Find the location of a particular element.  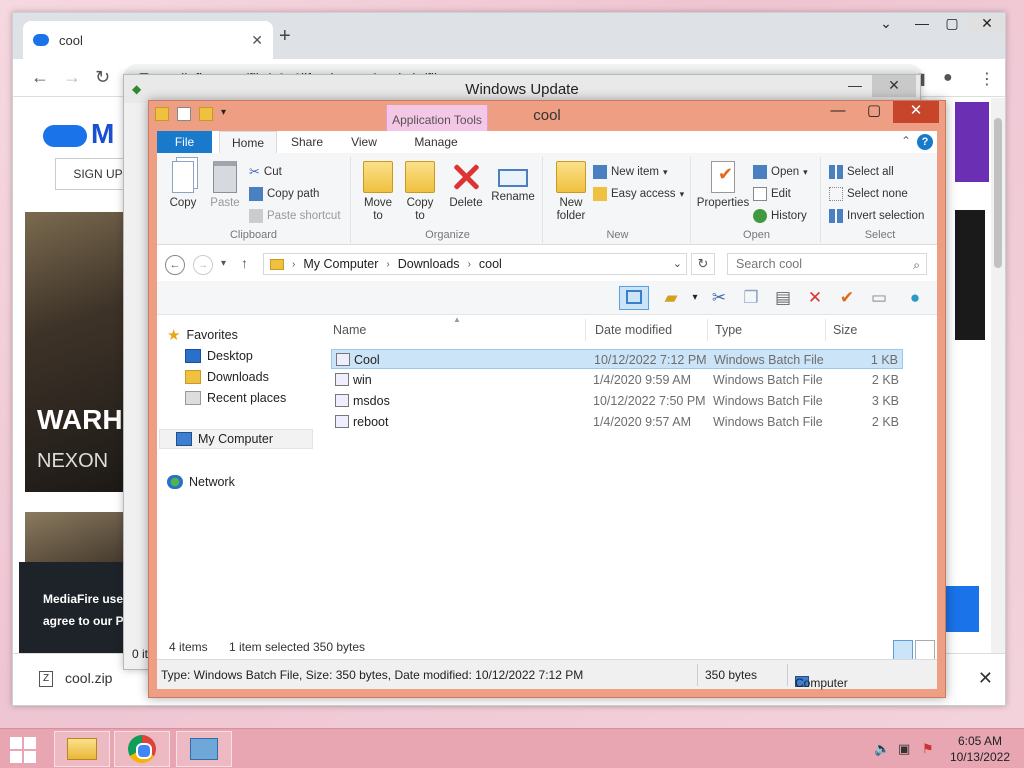

minimize-button: — is located at coordinates (922, 23).